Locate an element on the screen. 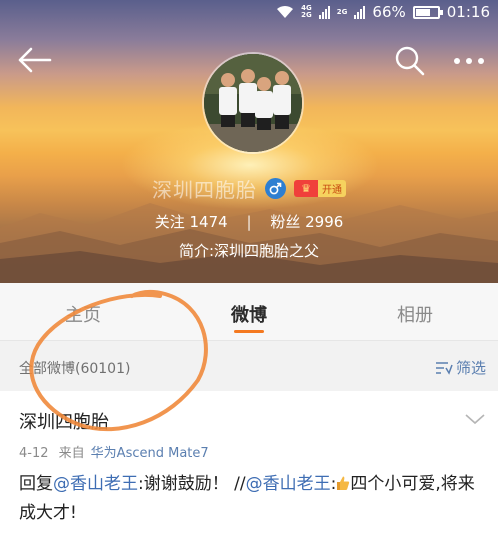 The width and height of the screenshot is (498, 535). profile-stats: 关注 1474 | 粉丝 2996 is located at coordinates (249, 221).